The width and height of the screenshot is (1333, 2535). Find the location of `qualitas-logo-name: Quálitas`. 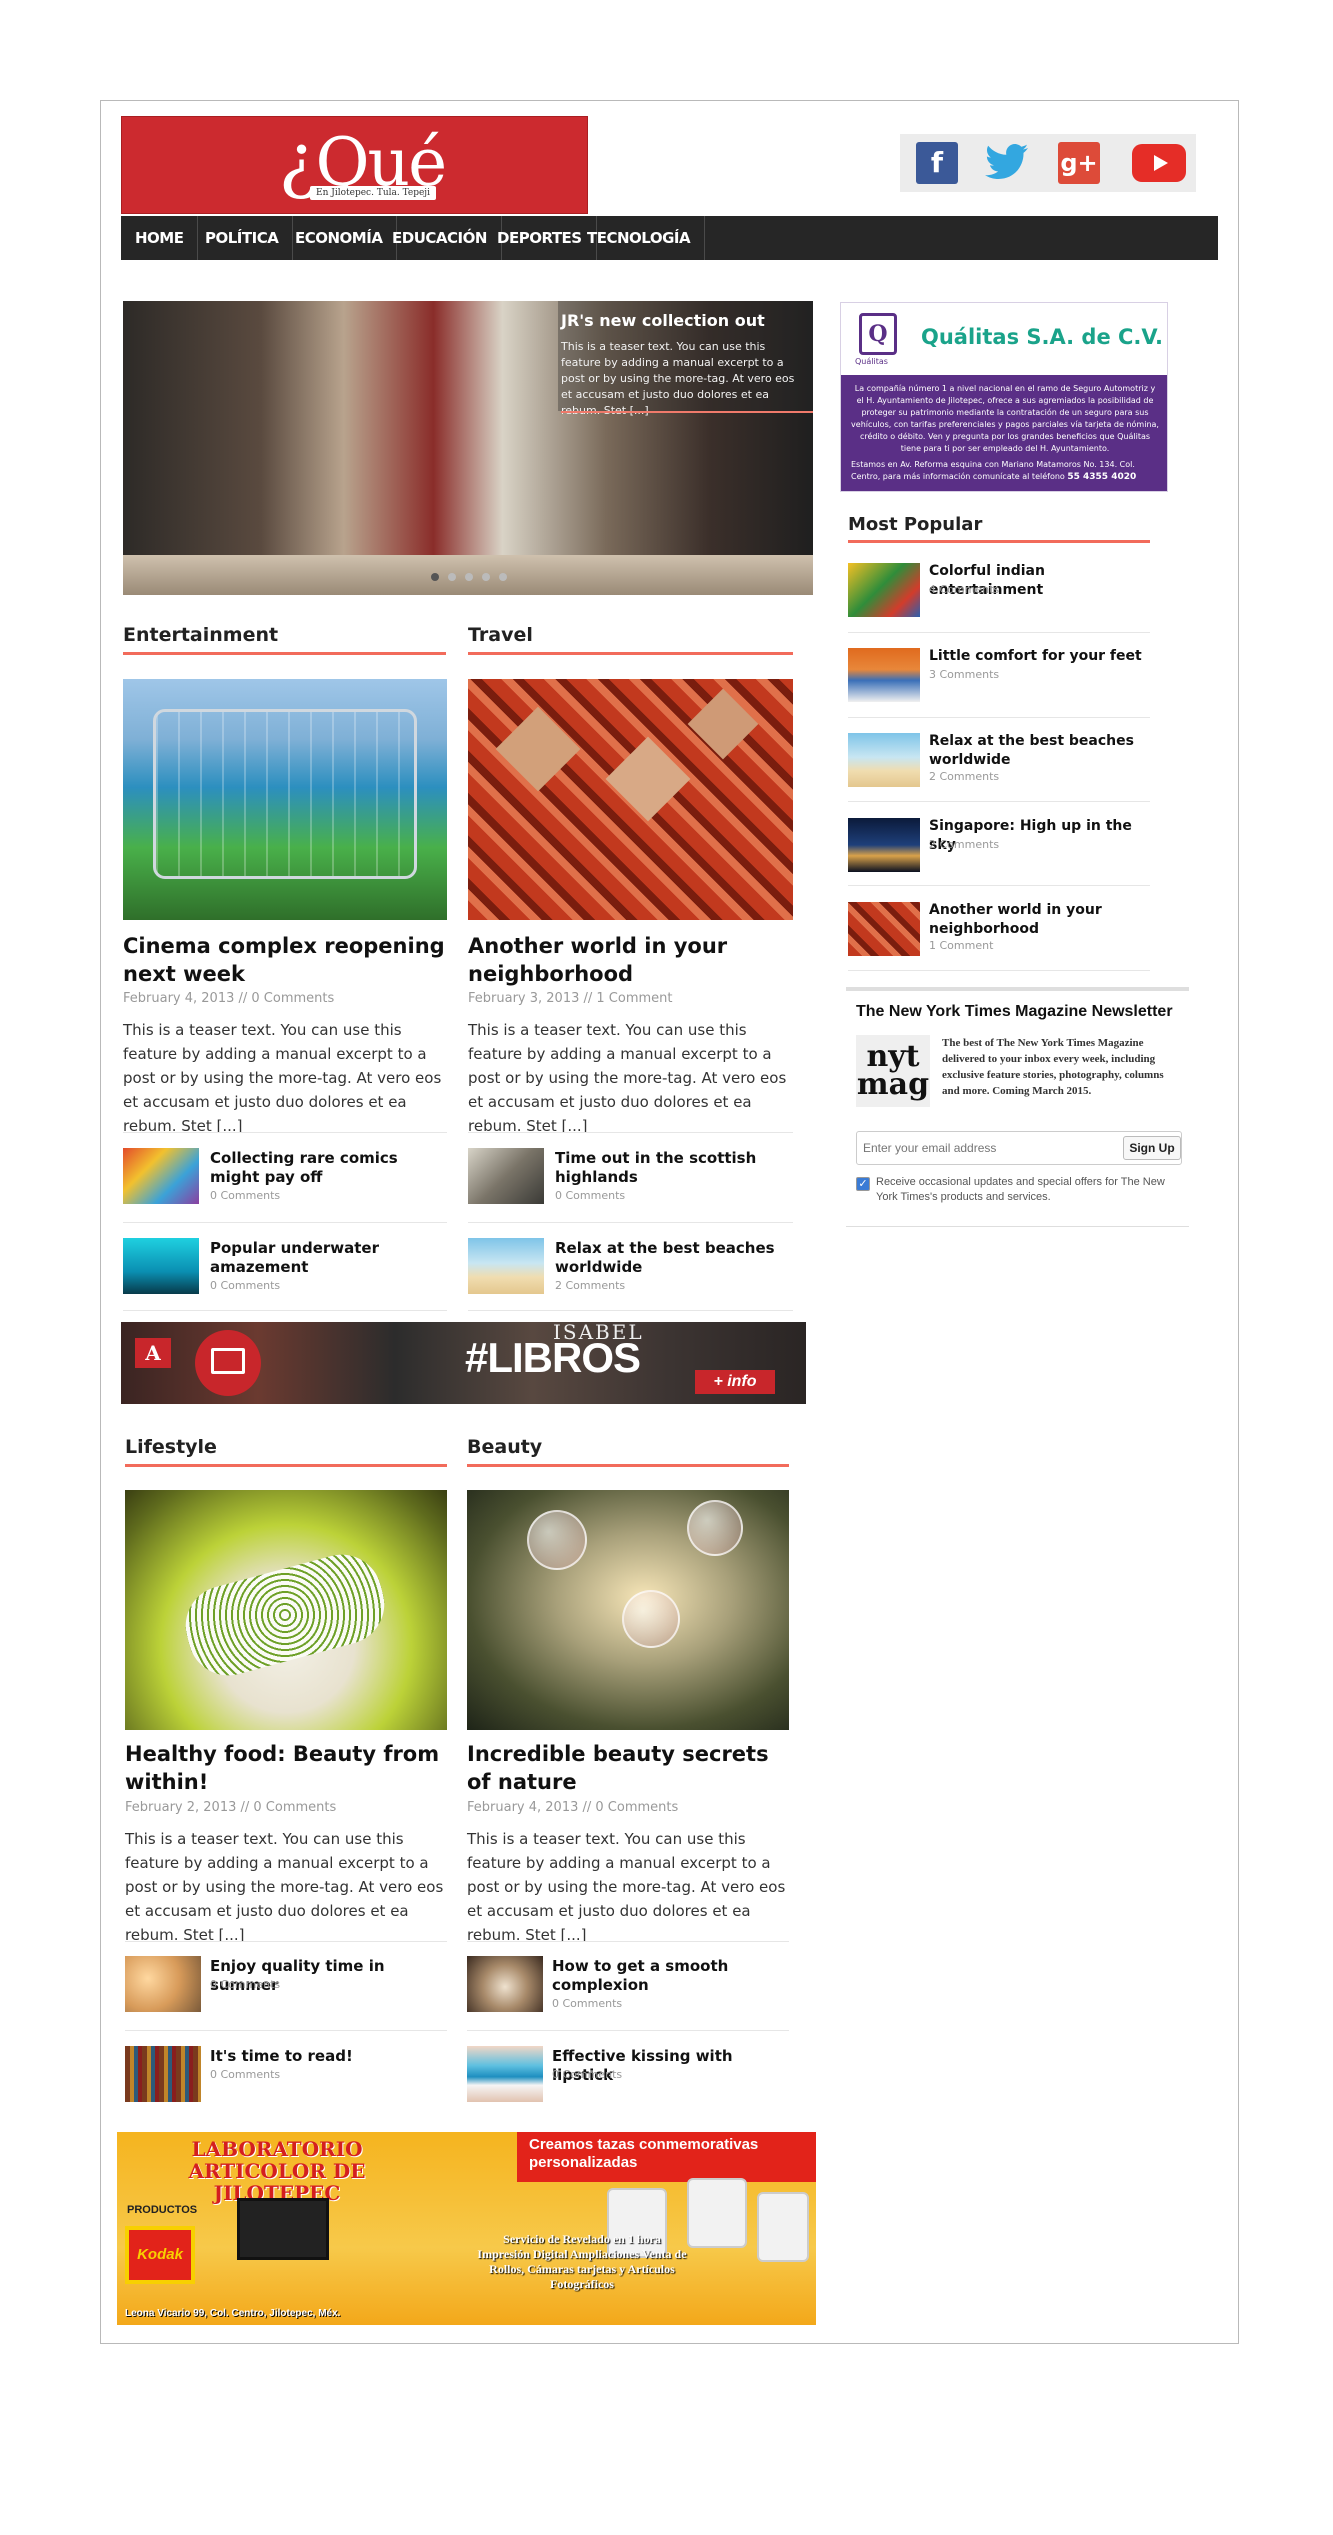

qualitas-logo-name: Quálitas is located at coordinates (871, 361).